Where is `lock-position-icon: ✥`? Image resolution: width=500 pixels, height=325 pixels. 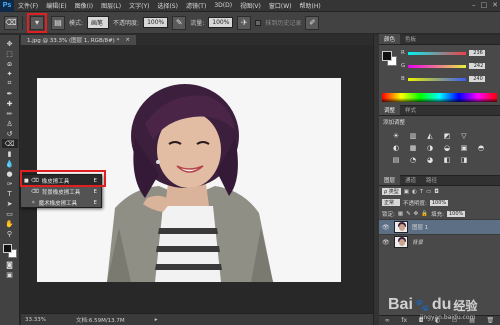
lock-position-icon: ✥ is located at coordinates (416, 214).